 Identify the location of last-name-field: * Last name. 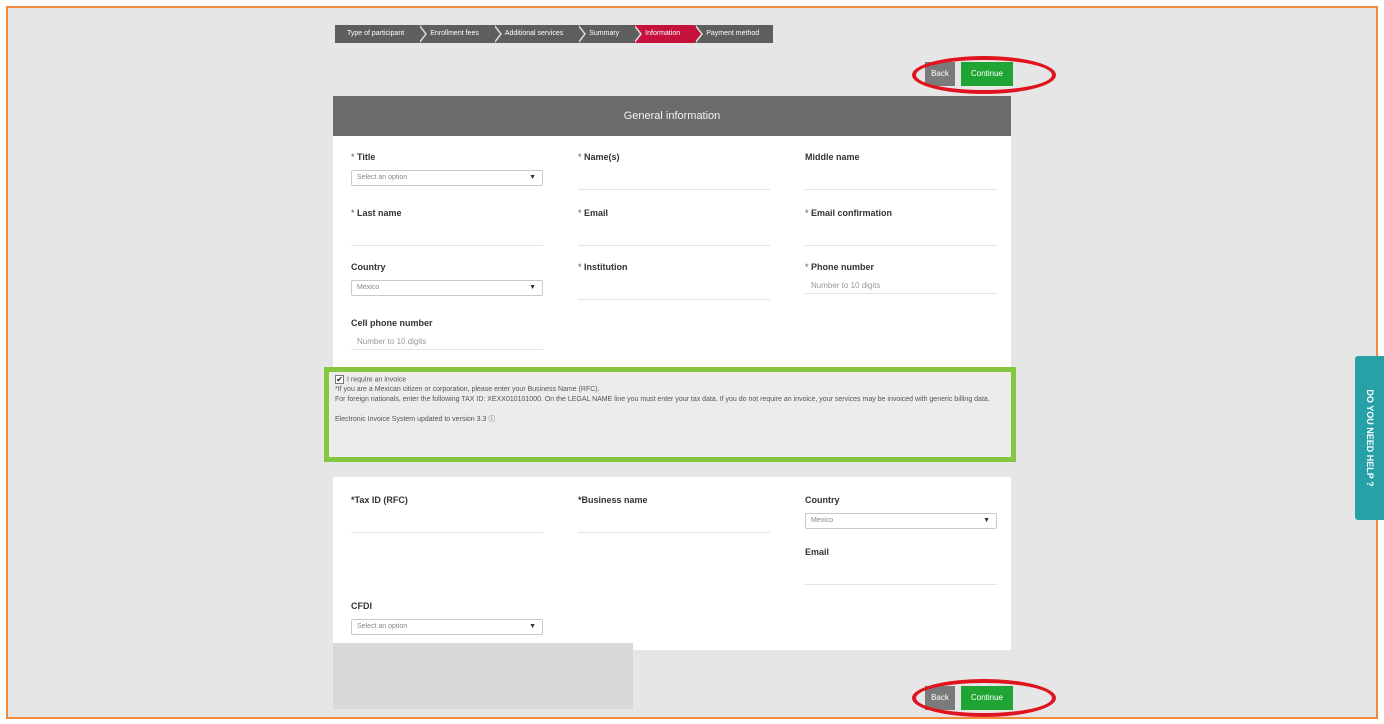
(447, 227).